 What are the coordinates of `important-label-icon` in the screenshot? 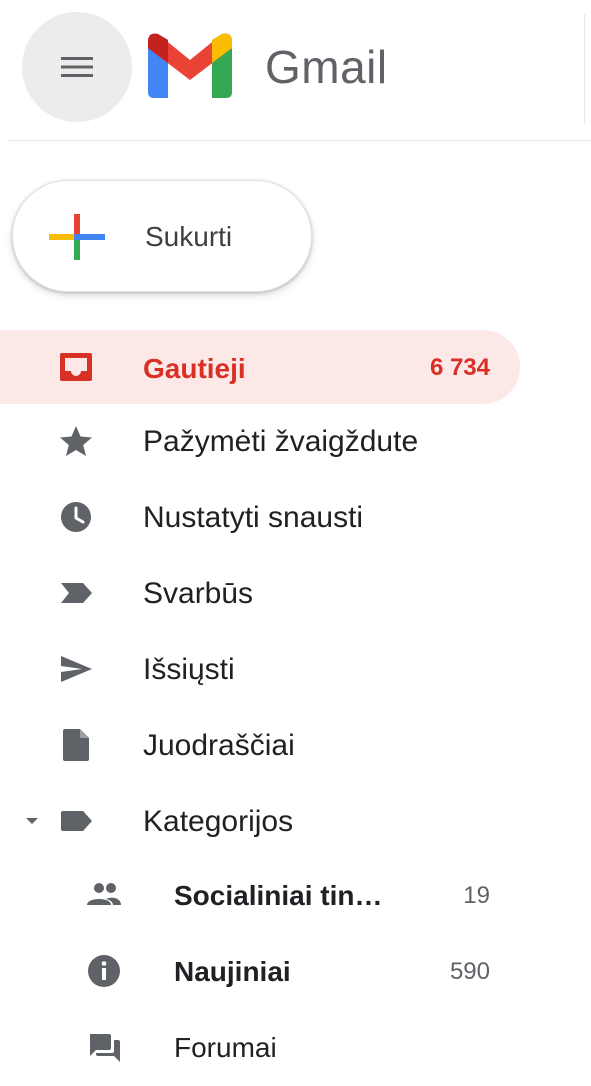 It's located at (76, 593).